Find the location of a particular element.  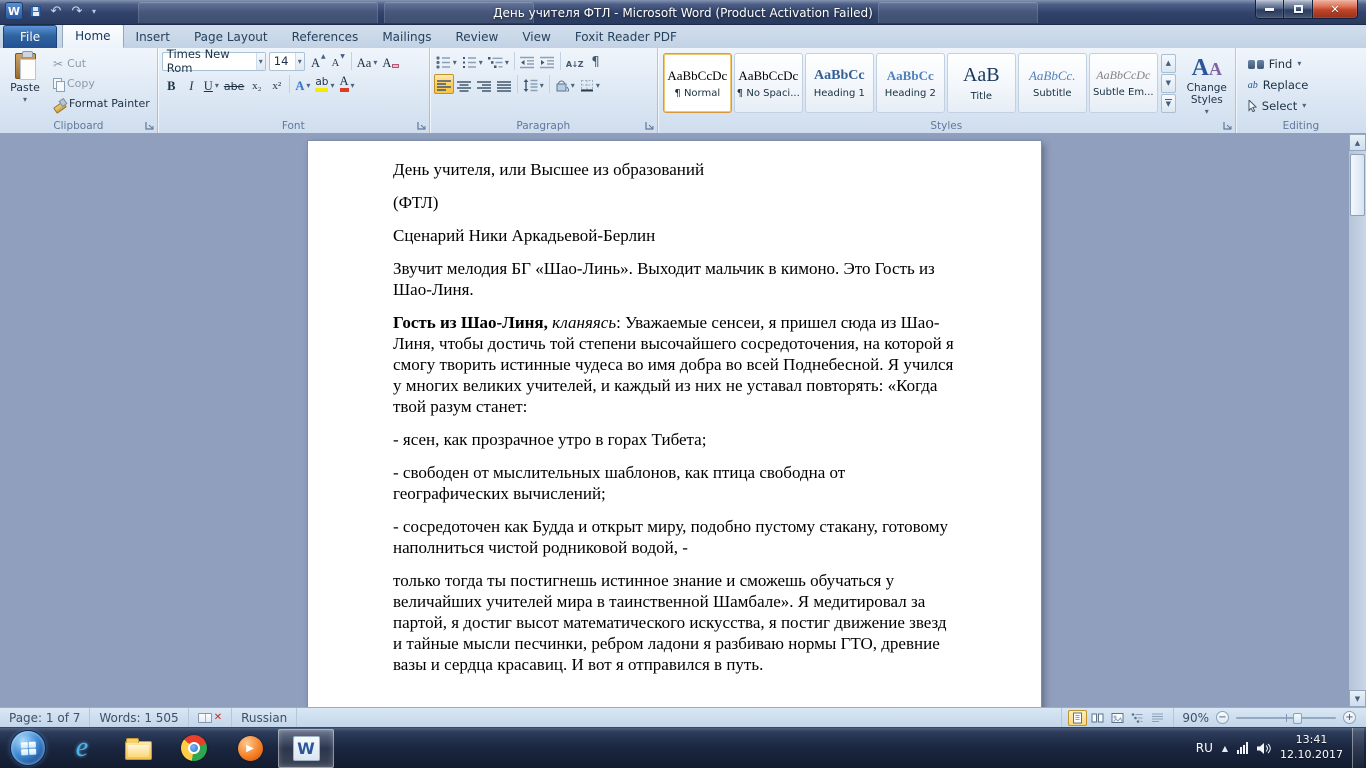

shading-button: ▾ is located at coordinates (565, 84).